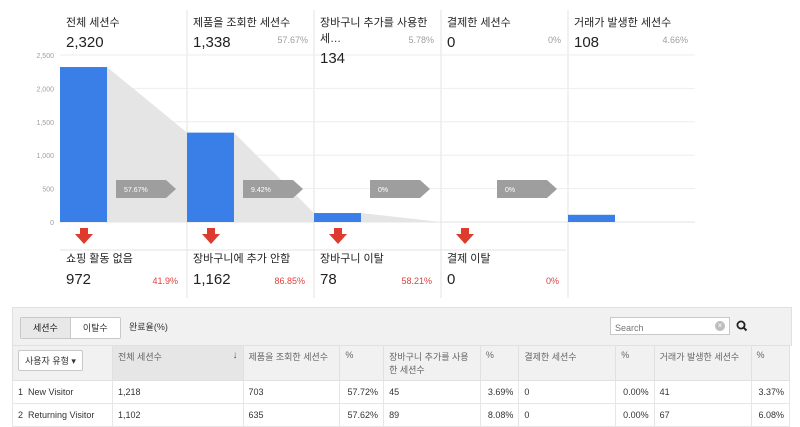 The width and height of the screenshot is (800, 427). Describe the element at coordinates (21, 415) in the screenshot. I see `row-index: 2` at that location.